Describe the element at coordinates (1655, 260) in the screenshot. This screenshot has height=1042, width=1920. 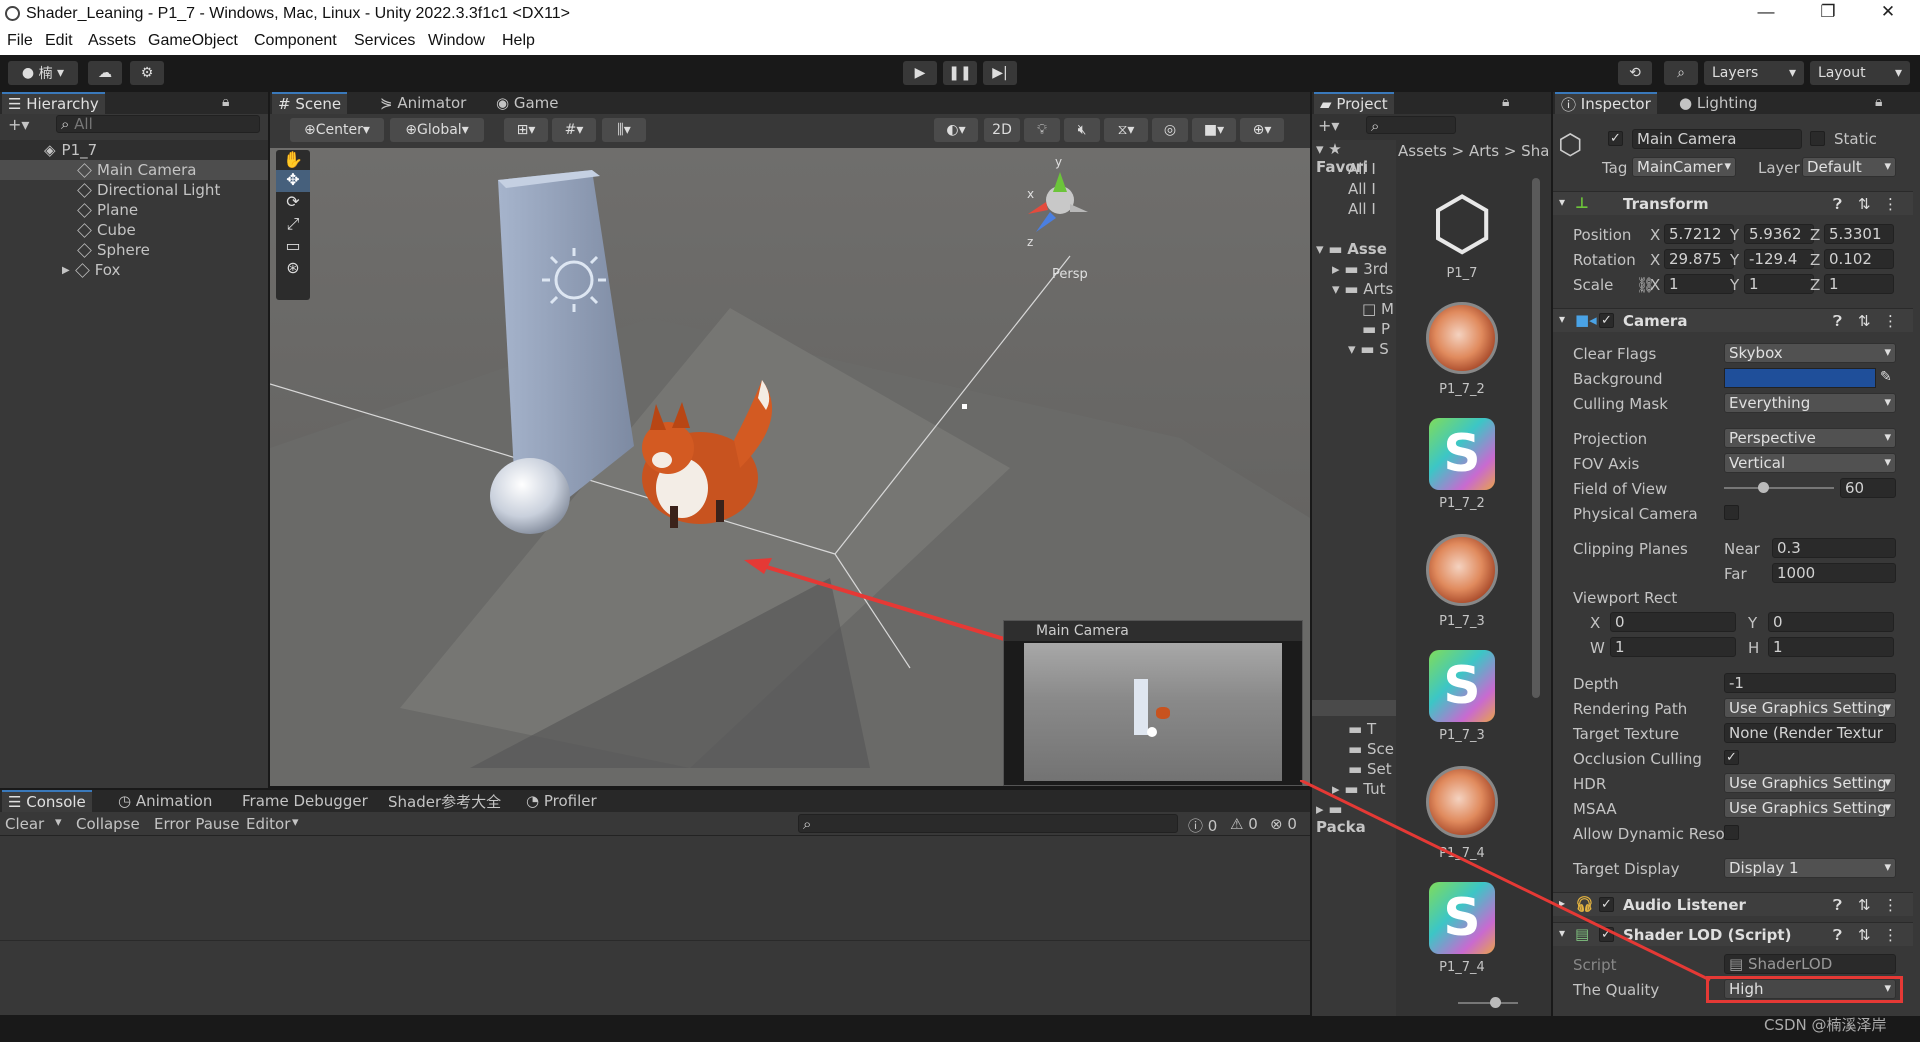
I see `rotation-axis-label: X` at that location.